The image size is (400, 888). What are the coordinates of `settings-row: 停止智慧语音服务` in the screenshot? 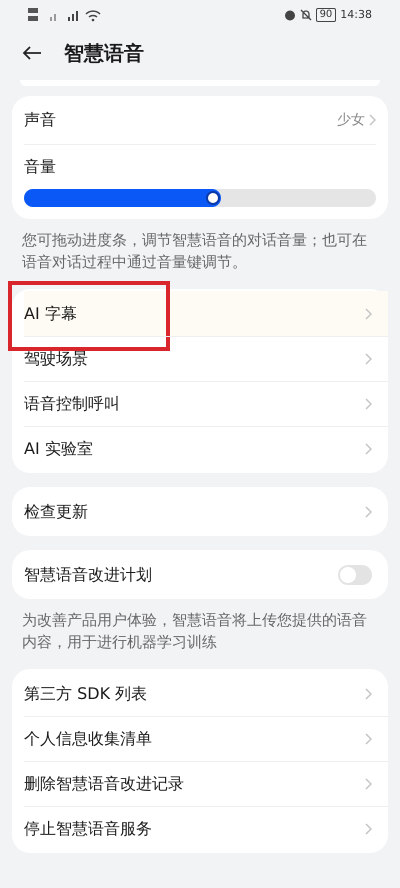 It's located at (206, 828).